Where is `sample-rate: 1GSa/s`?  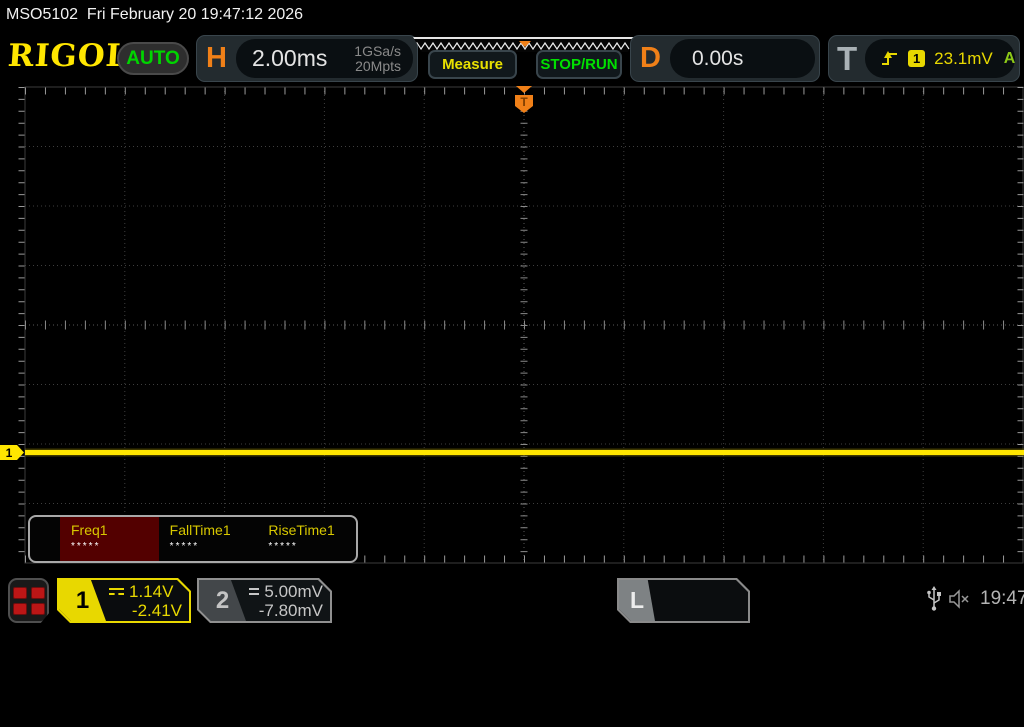 sample-rate: 1GSa/s is located at coordinates (377, 50).